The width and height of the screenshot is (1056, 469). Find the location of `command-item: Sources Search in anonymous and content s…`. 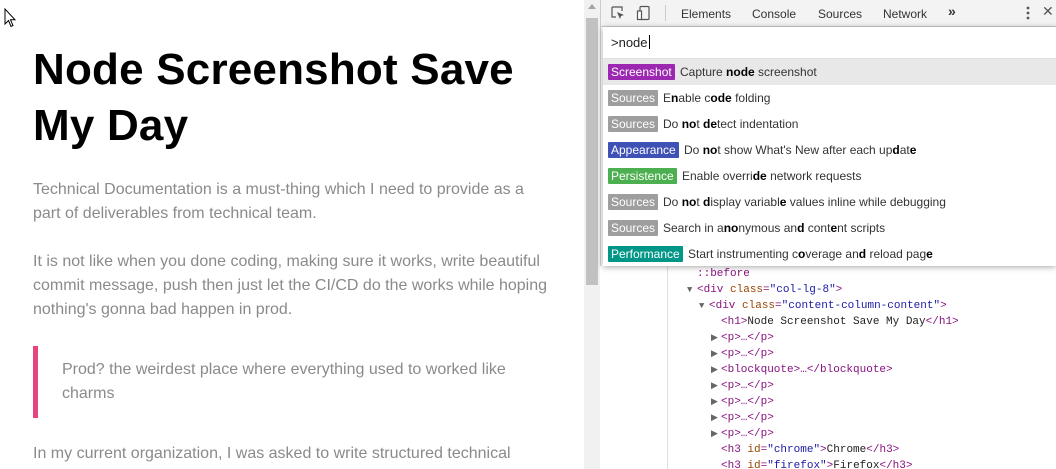

command-item: Sources Search in anonymous and content s… is located at coordinates (829, 228).